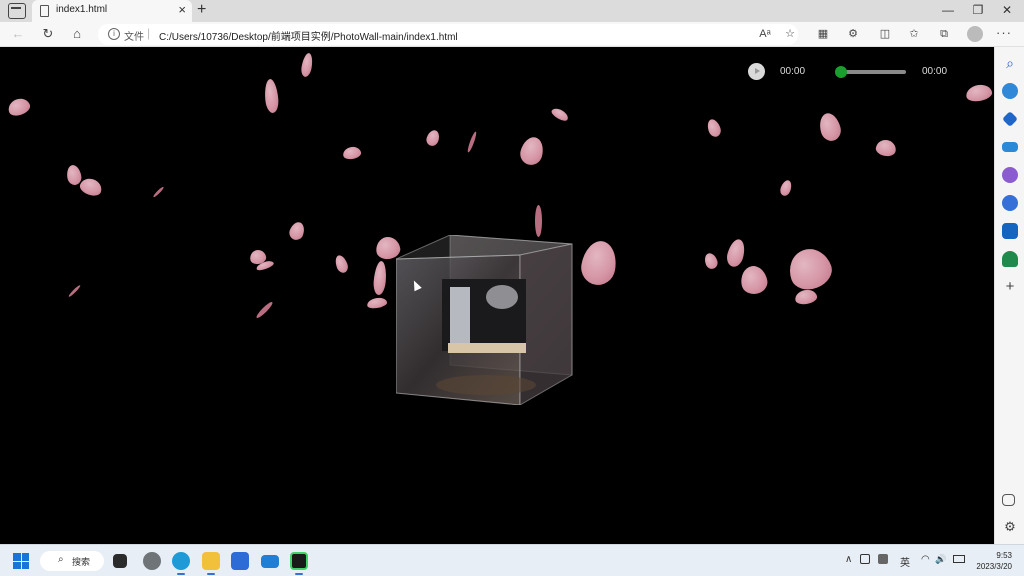 Image resolution: width=1024 pixels, height=576 pixels. Describe the element at coordinates (1010, 259) in the screenshot. I see `tree-icon` at that location.